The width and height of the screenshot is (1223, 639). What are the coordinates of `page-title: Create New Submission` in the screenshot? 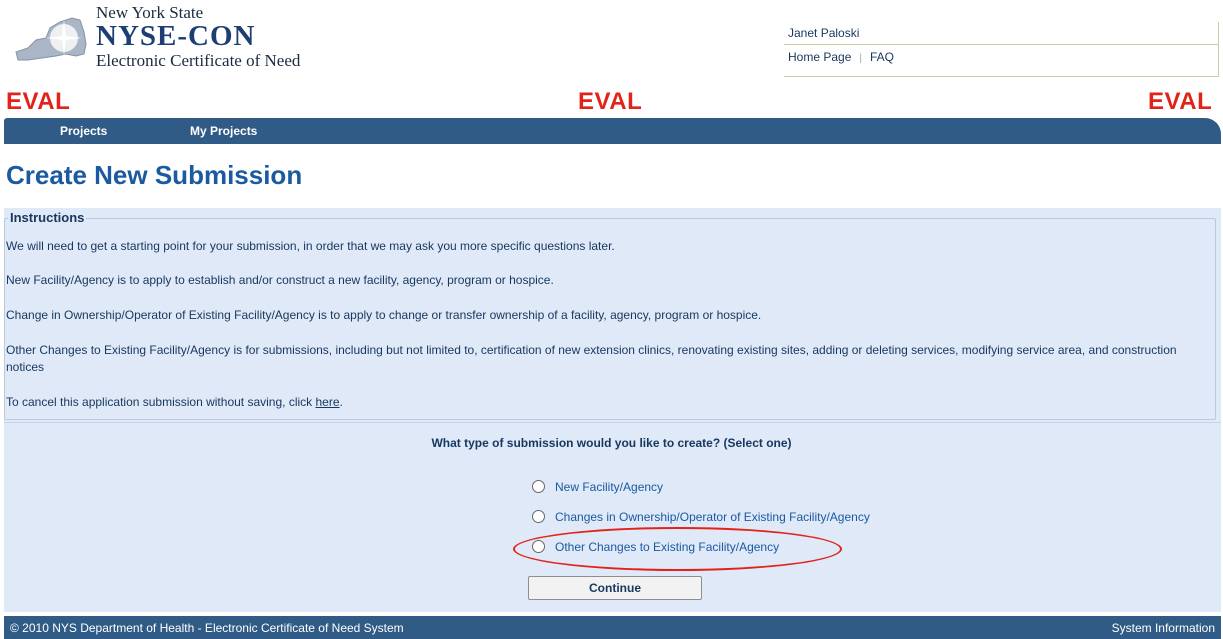 It's located at (154, 175).